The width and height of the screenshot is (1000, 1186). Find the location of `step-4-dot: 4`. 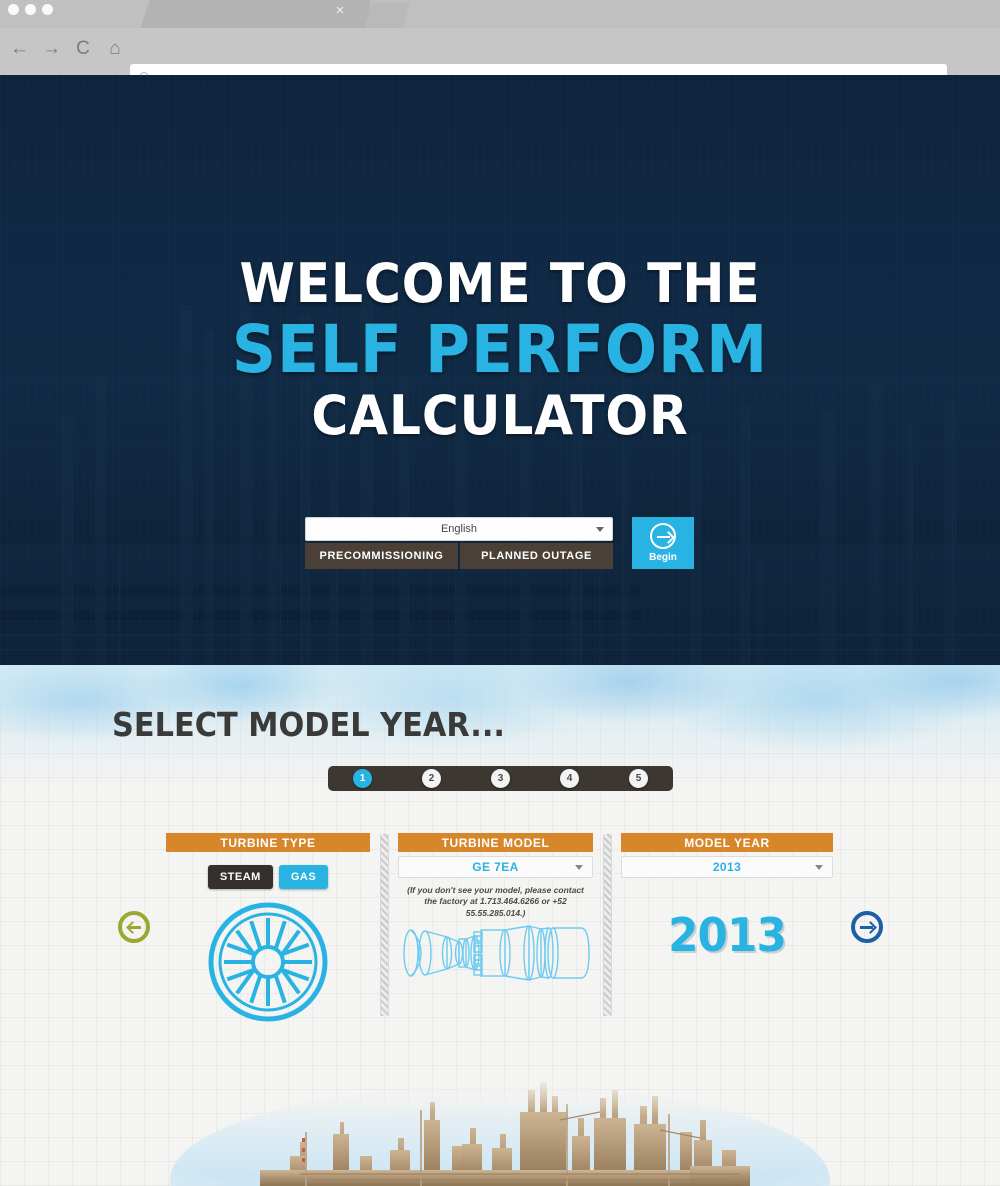

step-4-dot: 4 is located at coordinates (569, 778).